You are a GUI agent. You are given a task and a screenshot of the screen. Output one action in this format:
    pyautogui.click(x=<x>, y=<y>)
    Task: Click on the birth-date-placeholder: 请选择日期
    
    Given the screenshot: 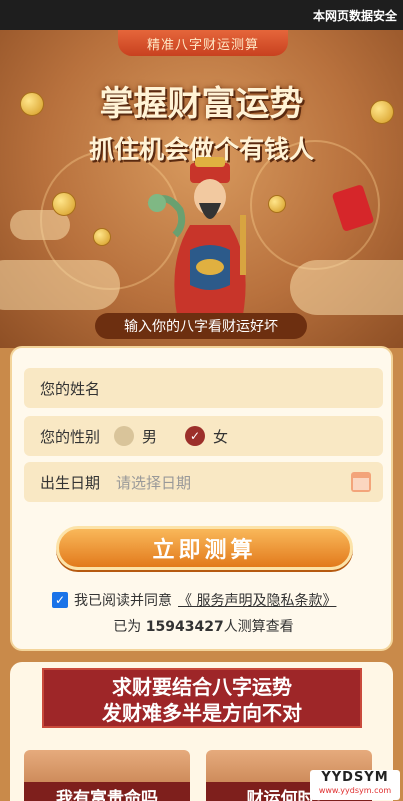 What is the action you would take?
    pyautogui.click(x=154, y=482)
    